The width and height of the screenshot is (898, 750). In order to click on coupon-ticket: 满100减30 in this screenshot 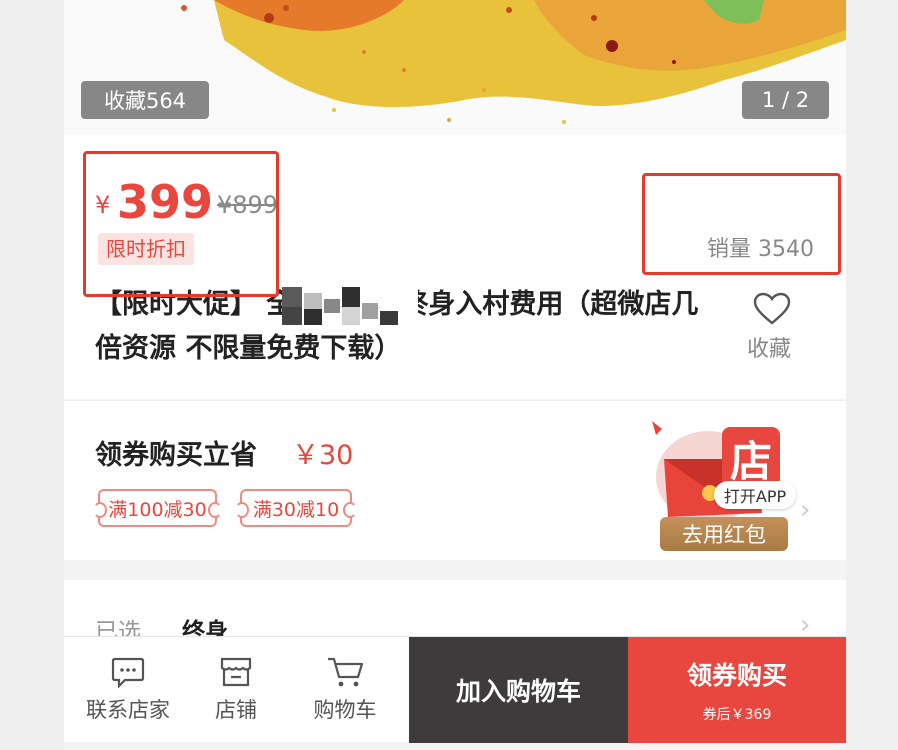, I will do `click(157, 508)`.